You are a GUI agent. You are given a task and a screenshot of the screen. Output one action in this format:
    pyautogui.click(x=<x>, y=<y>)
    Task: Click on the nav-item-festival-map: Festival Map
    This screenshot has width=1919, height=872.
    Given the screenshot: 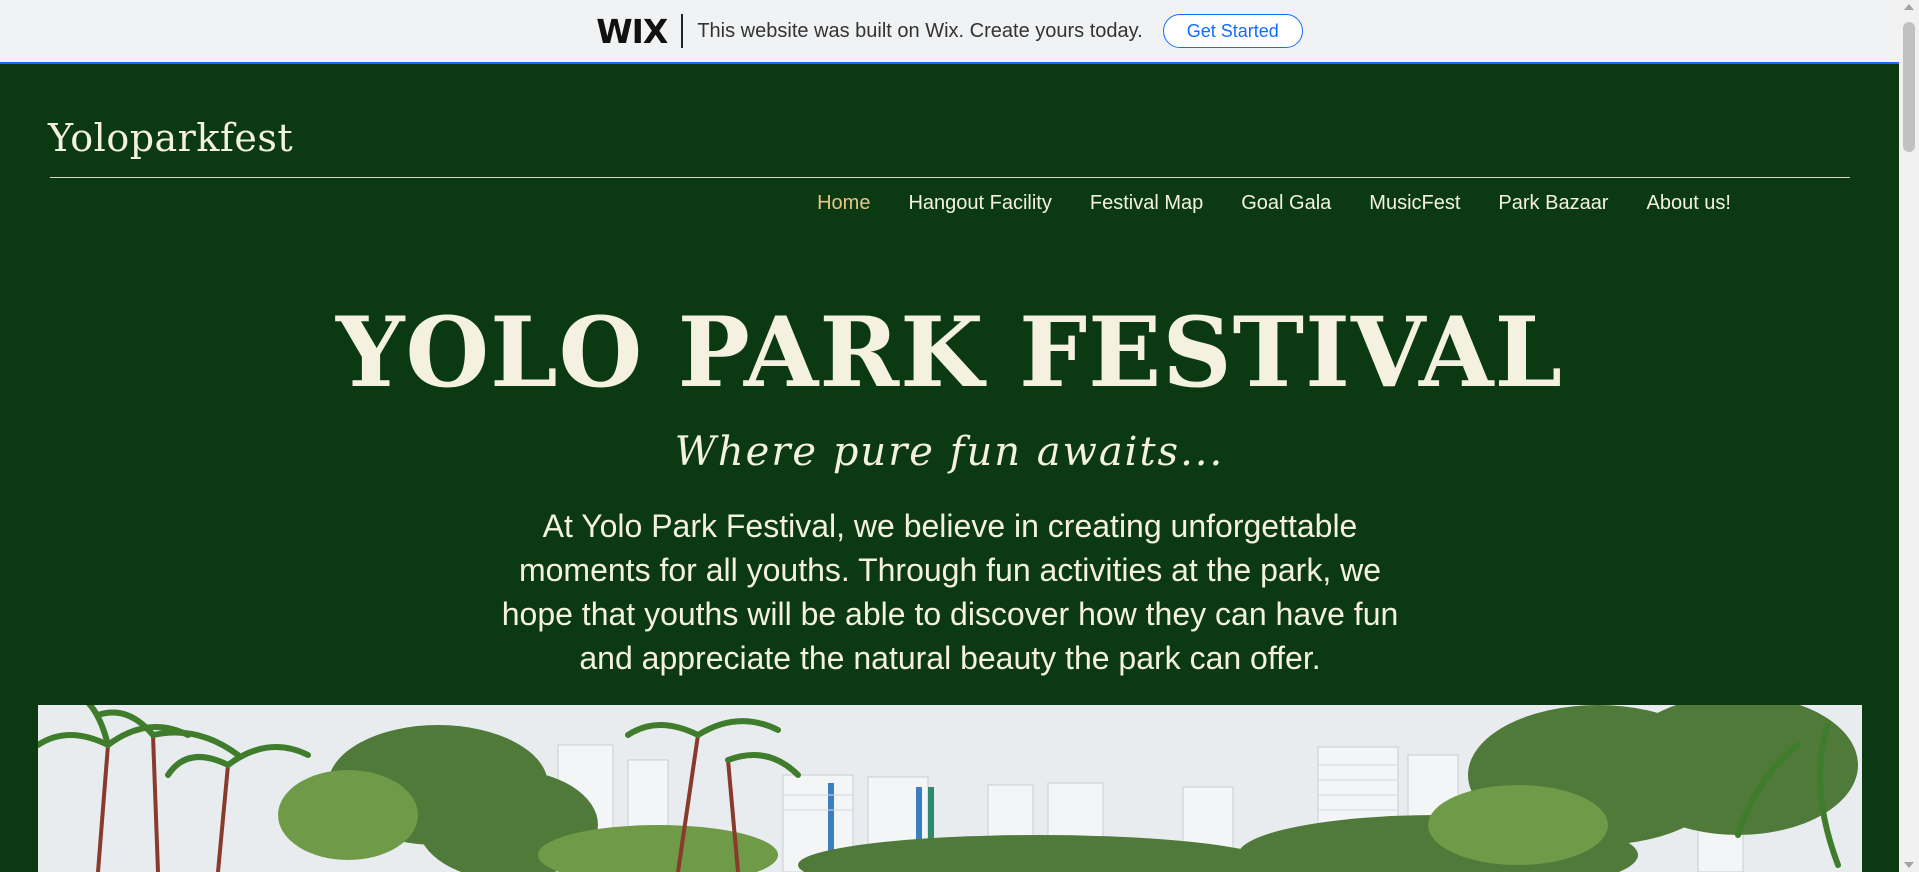 What is the action you would take?
    pyautogui.click(x=1146, y=203)
    